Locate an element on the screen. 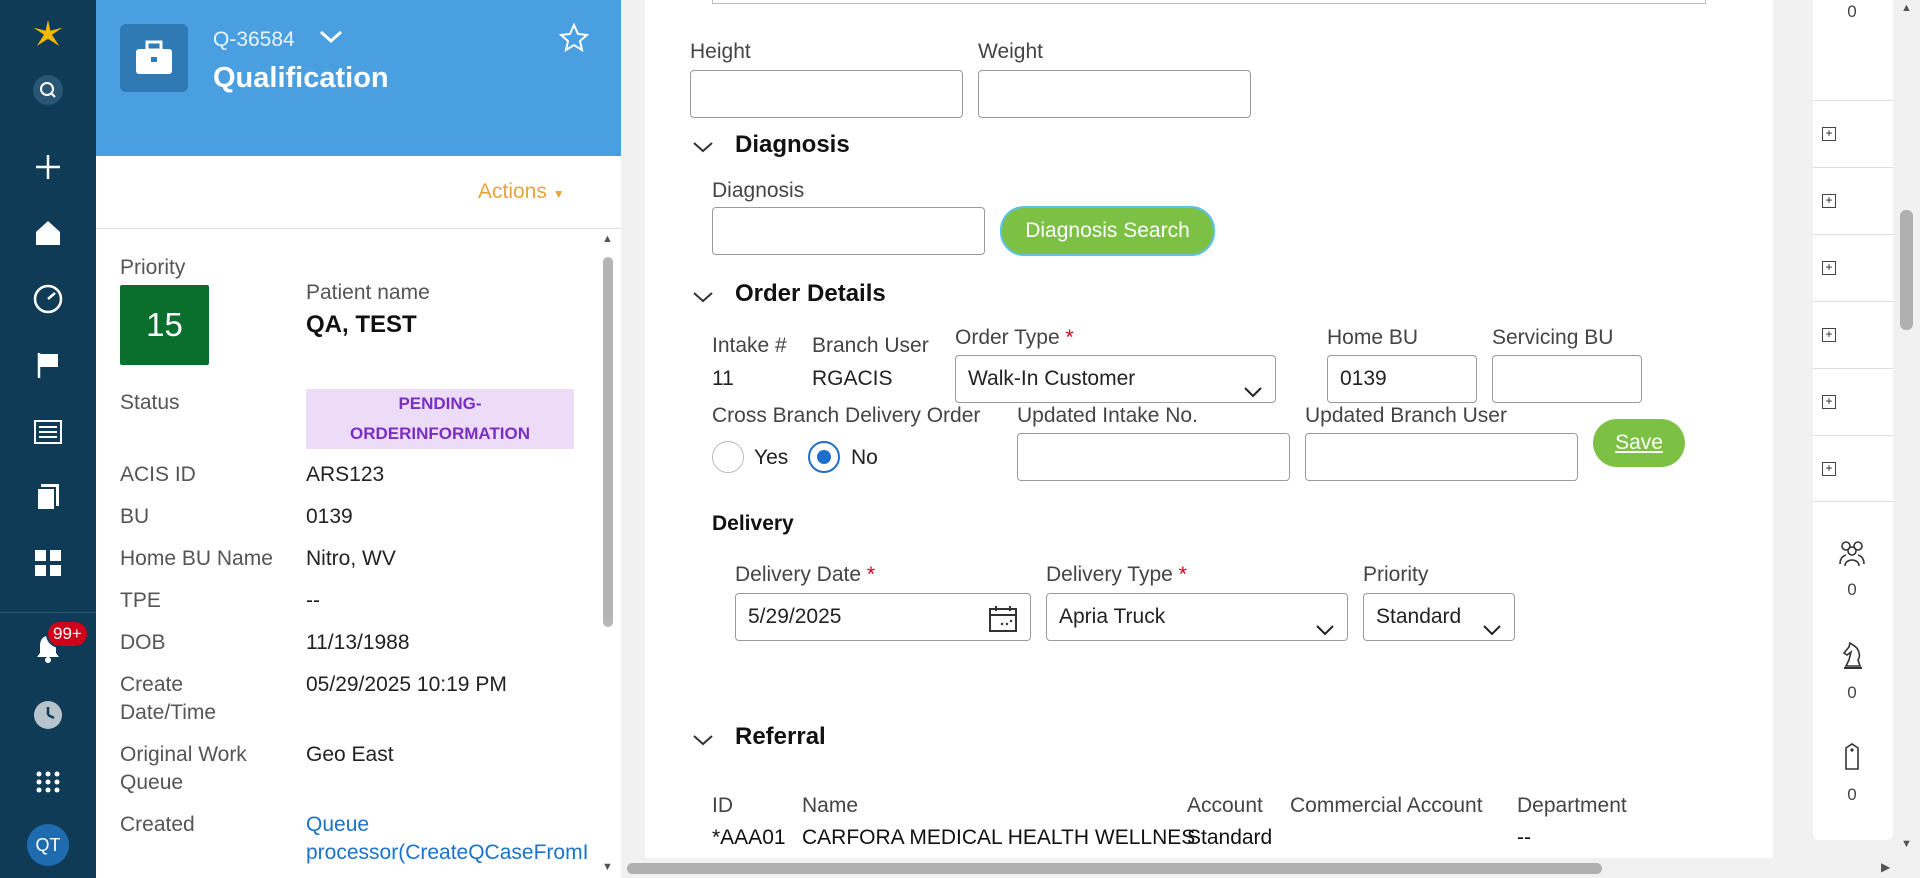 This screenshot has height=878, width=1920. diagnosis-label: Diagnosis is located at coordinates (758, 190).